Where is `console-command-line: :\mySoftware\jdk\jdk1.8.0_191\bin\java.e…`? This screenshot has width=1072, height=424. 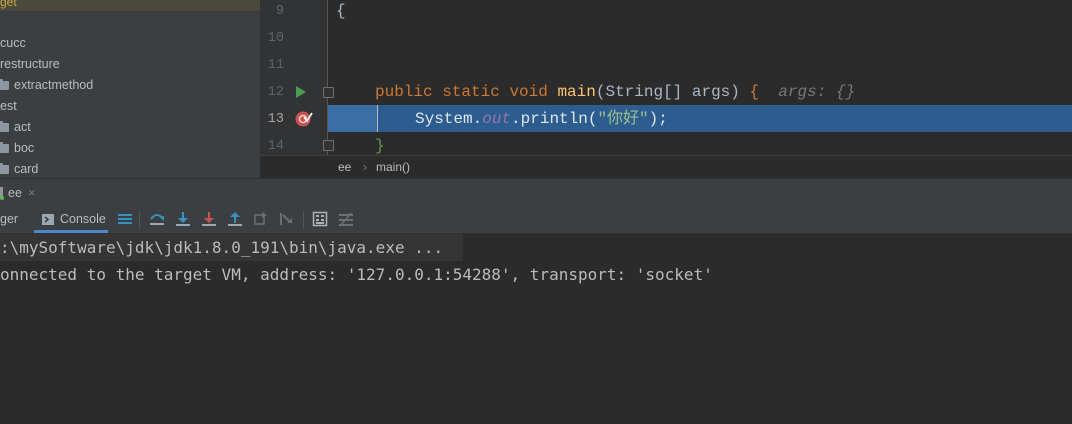
console-command-line: :\mySoftware\jdk\jdk1.8.0_191\bin\java.e… is located at coordinates (231, 247).